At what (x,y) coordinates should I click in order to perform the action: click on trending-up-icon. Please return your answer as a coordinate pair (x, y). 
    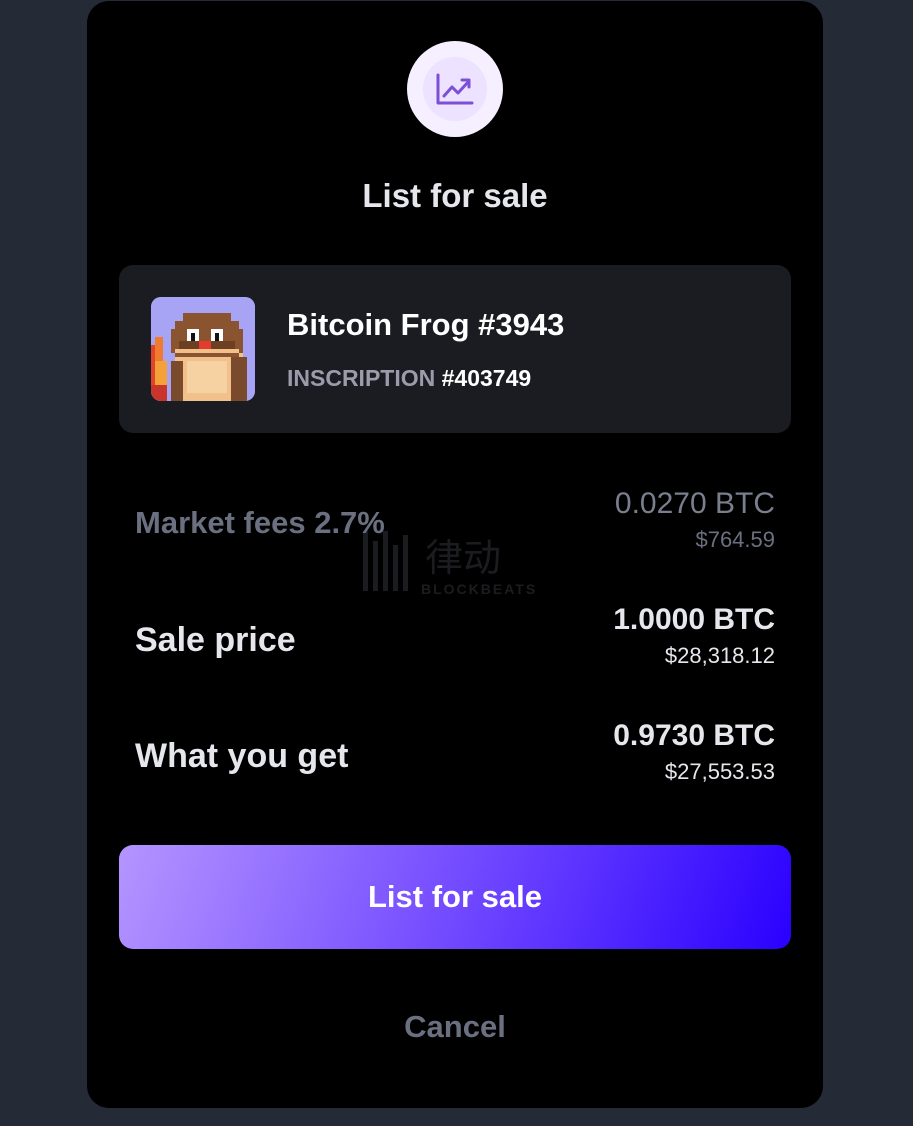
    Looking at the image, I should click on (455, 89).